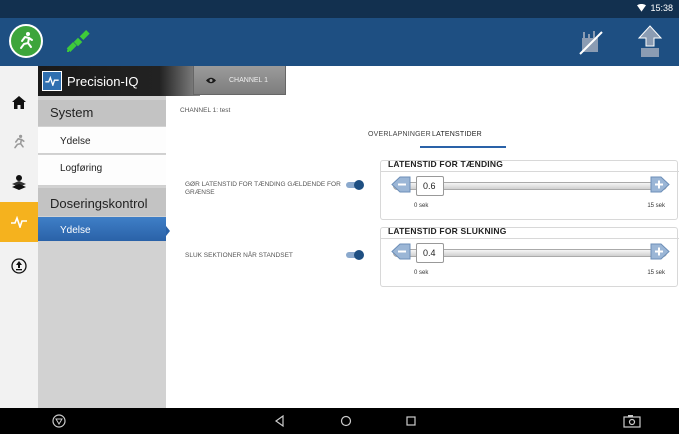  Describe the element at coordinates (447, 231) in the screenshot. I see `latency-off-title: LATENSTID FOR SLUKNING` at that location.